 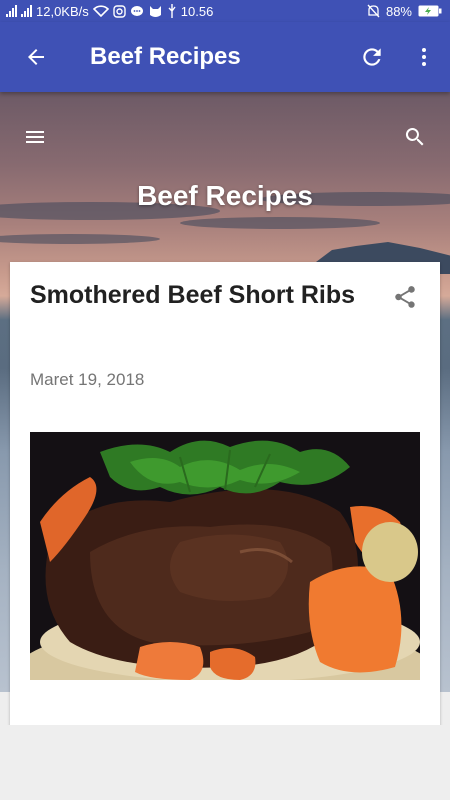 I want to click on post-title: Smothered Beef Short Ribs, so click(x=200, y=295).